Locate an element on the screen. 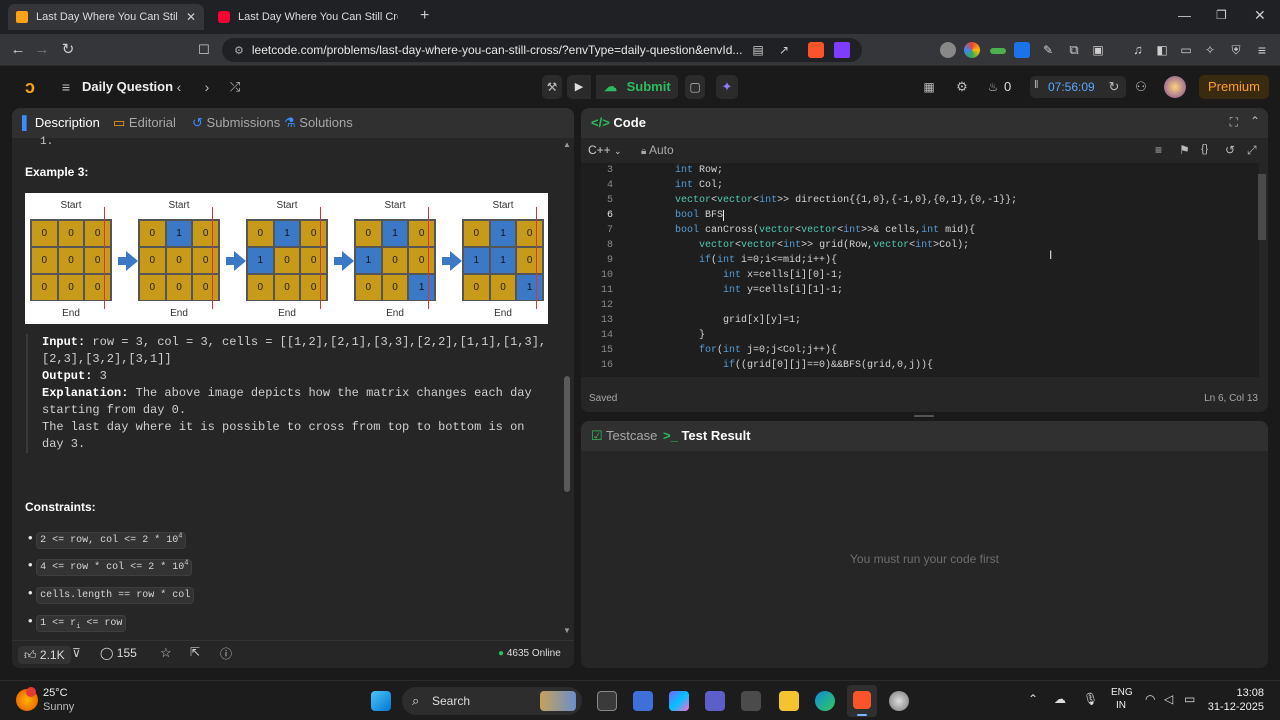 The height and width of the screenshot is (720, 1280). ai-assist-icon: ✦ is located at coordinates (727, 87).